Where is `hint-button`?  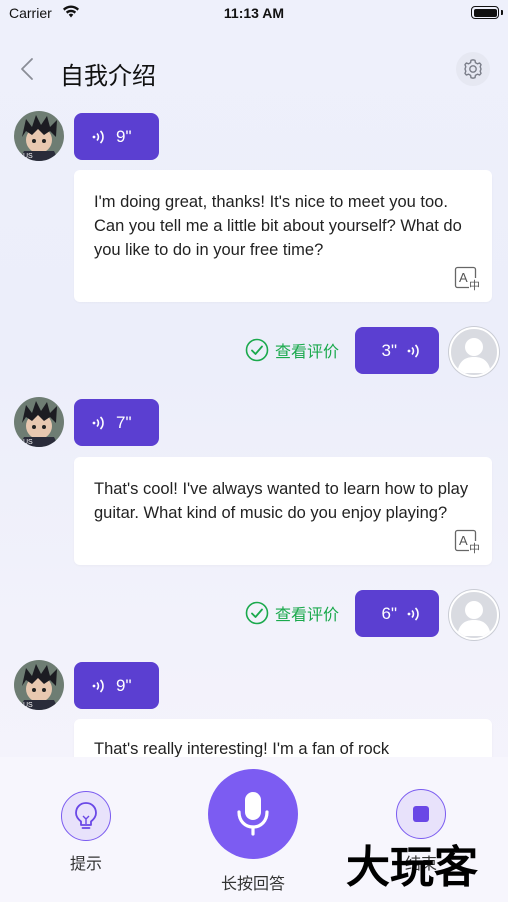 hint-button is located at coordinates (86, 816).